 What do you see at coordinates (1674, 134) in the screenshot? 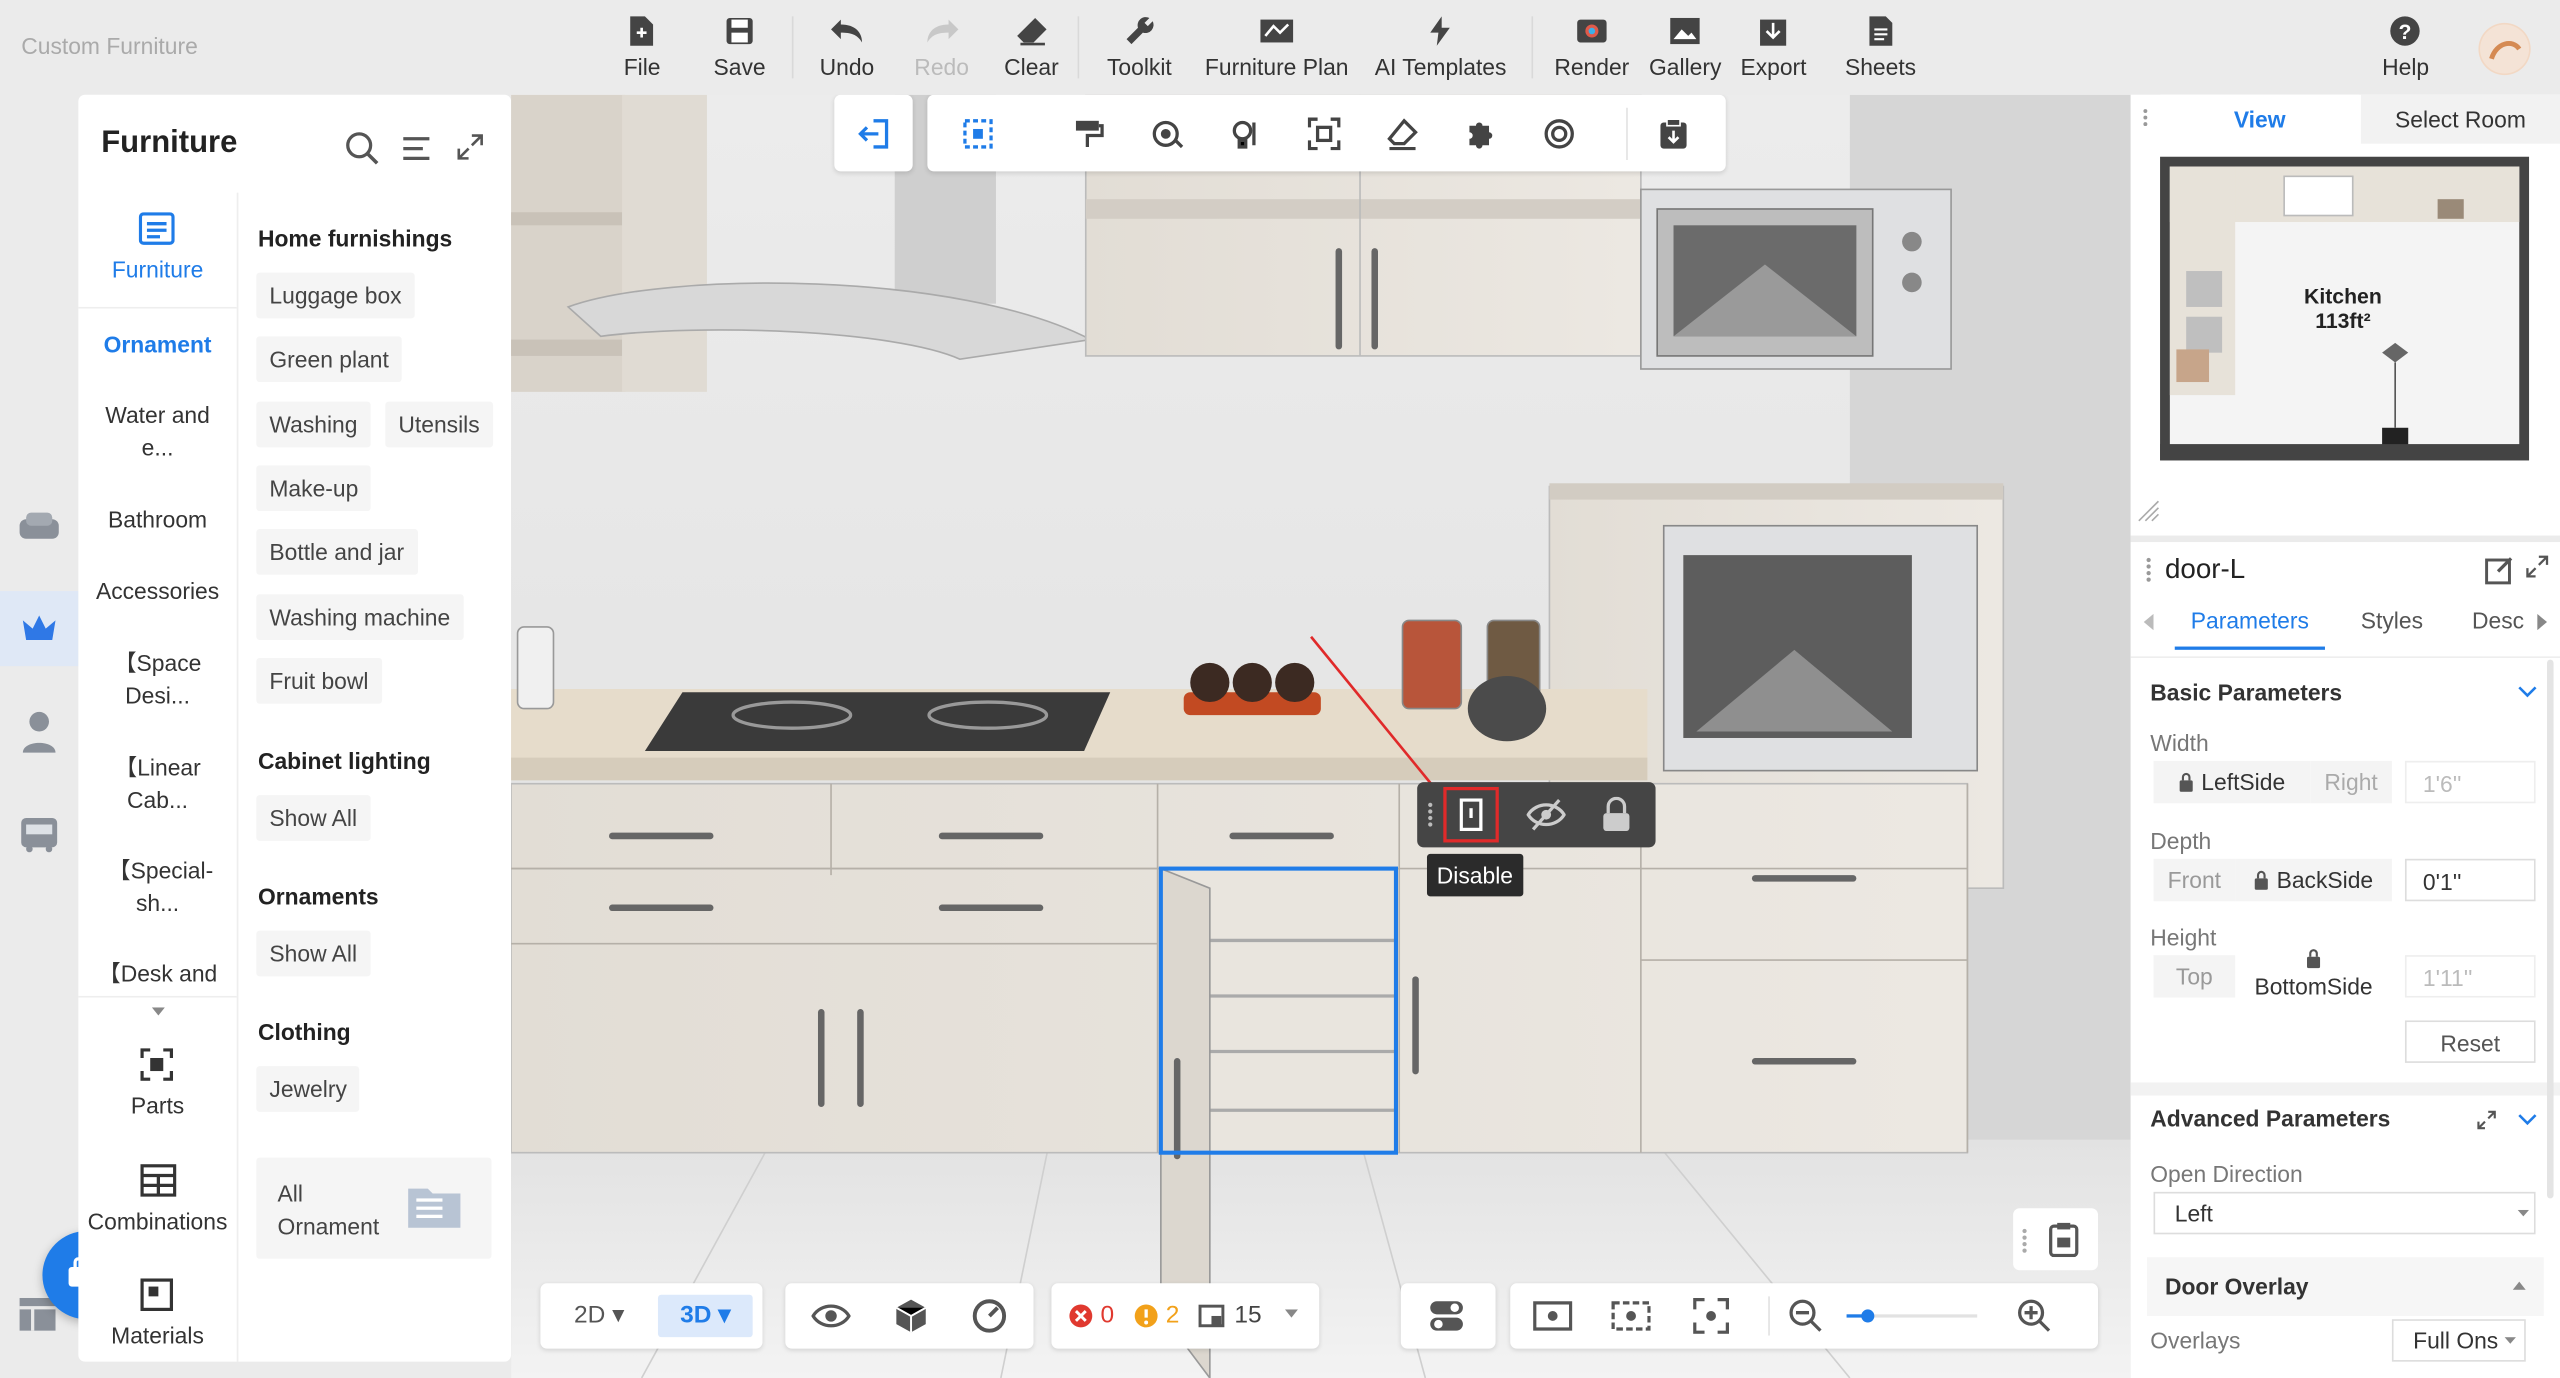
I see `clipboard-icon` at bounding box center [1674, 134].